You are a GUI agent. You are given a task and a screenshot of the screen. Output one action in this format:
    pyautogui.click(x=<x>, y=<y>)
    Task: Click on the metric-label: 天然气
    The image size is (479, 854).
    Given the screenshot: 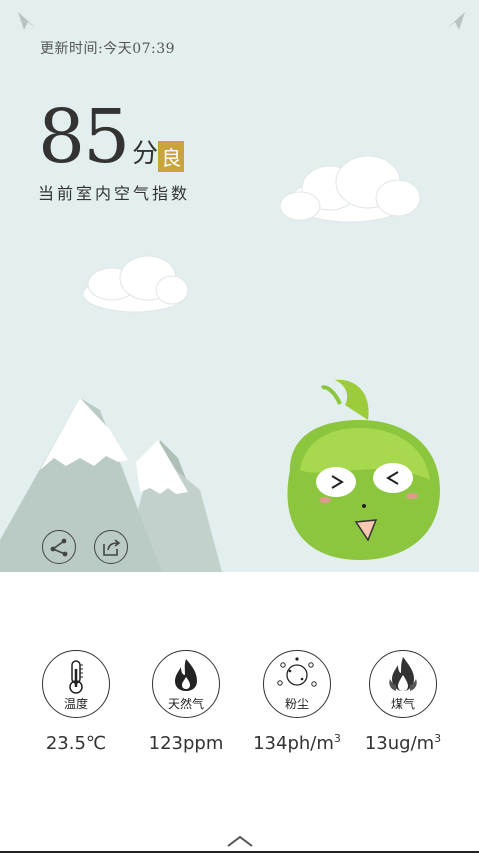 What is the action you would take?
    pyautogui.click(x=185, y=704)
    